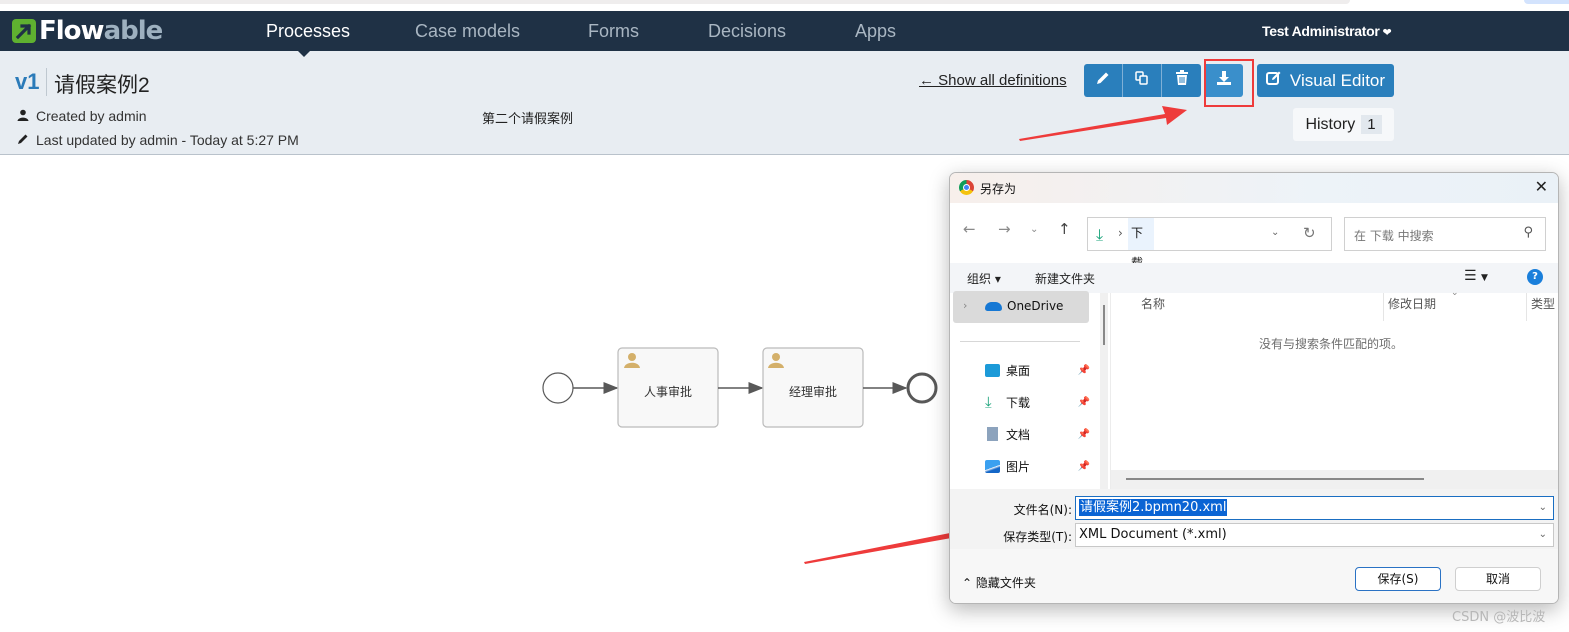  What do you see at coordinates (969, 229) in the screenshot?
I see `back-arrow-icon: ←` at bounding box center [969, 229].